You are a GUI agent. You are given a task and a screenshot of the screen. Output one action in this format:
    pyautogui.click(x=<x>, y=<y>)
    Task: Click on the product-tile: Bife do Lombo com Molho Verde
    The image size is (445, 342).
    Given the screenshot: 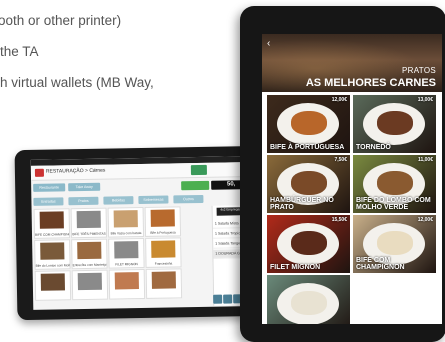 What is the action you would take?
    pyautogui.click(x=52, y=254)
    